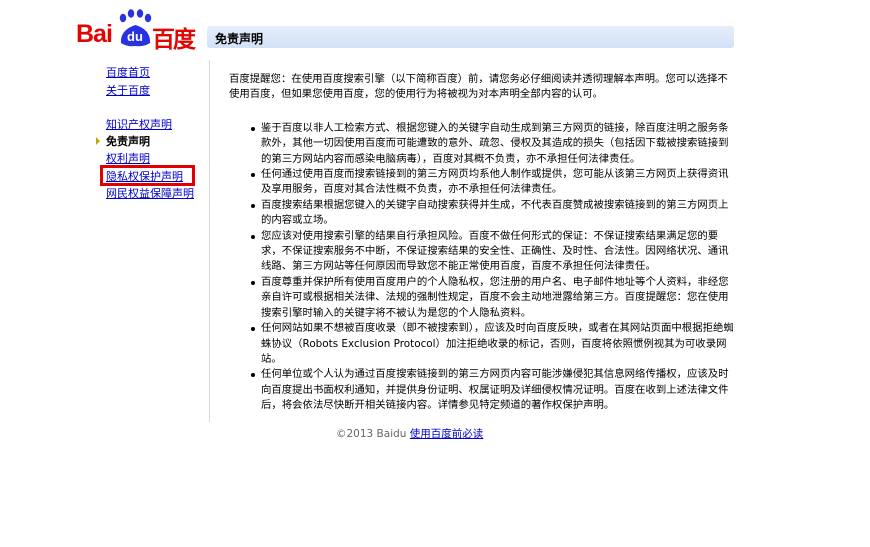 This screenshot has width=870, height=547. What do you see at coordinates (147, 175) in the screenshot?
I see `highlight-box` at bounding box center [147, 175].